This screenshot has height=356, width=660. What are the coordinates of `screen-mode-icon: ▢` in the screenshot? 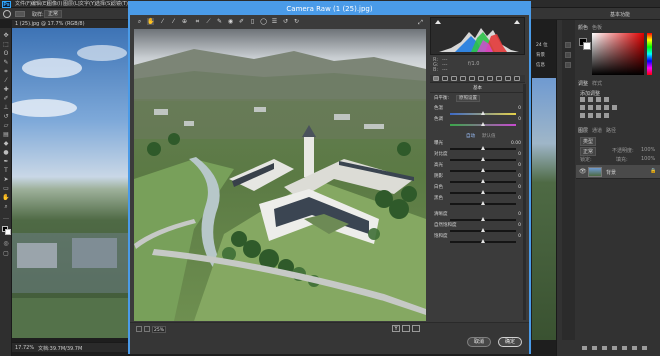 It's located at (6, 253).